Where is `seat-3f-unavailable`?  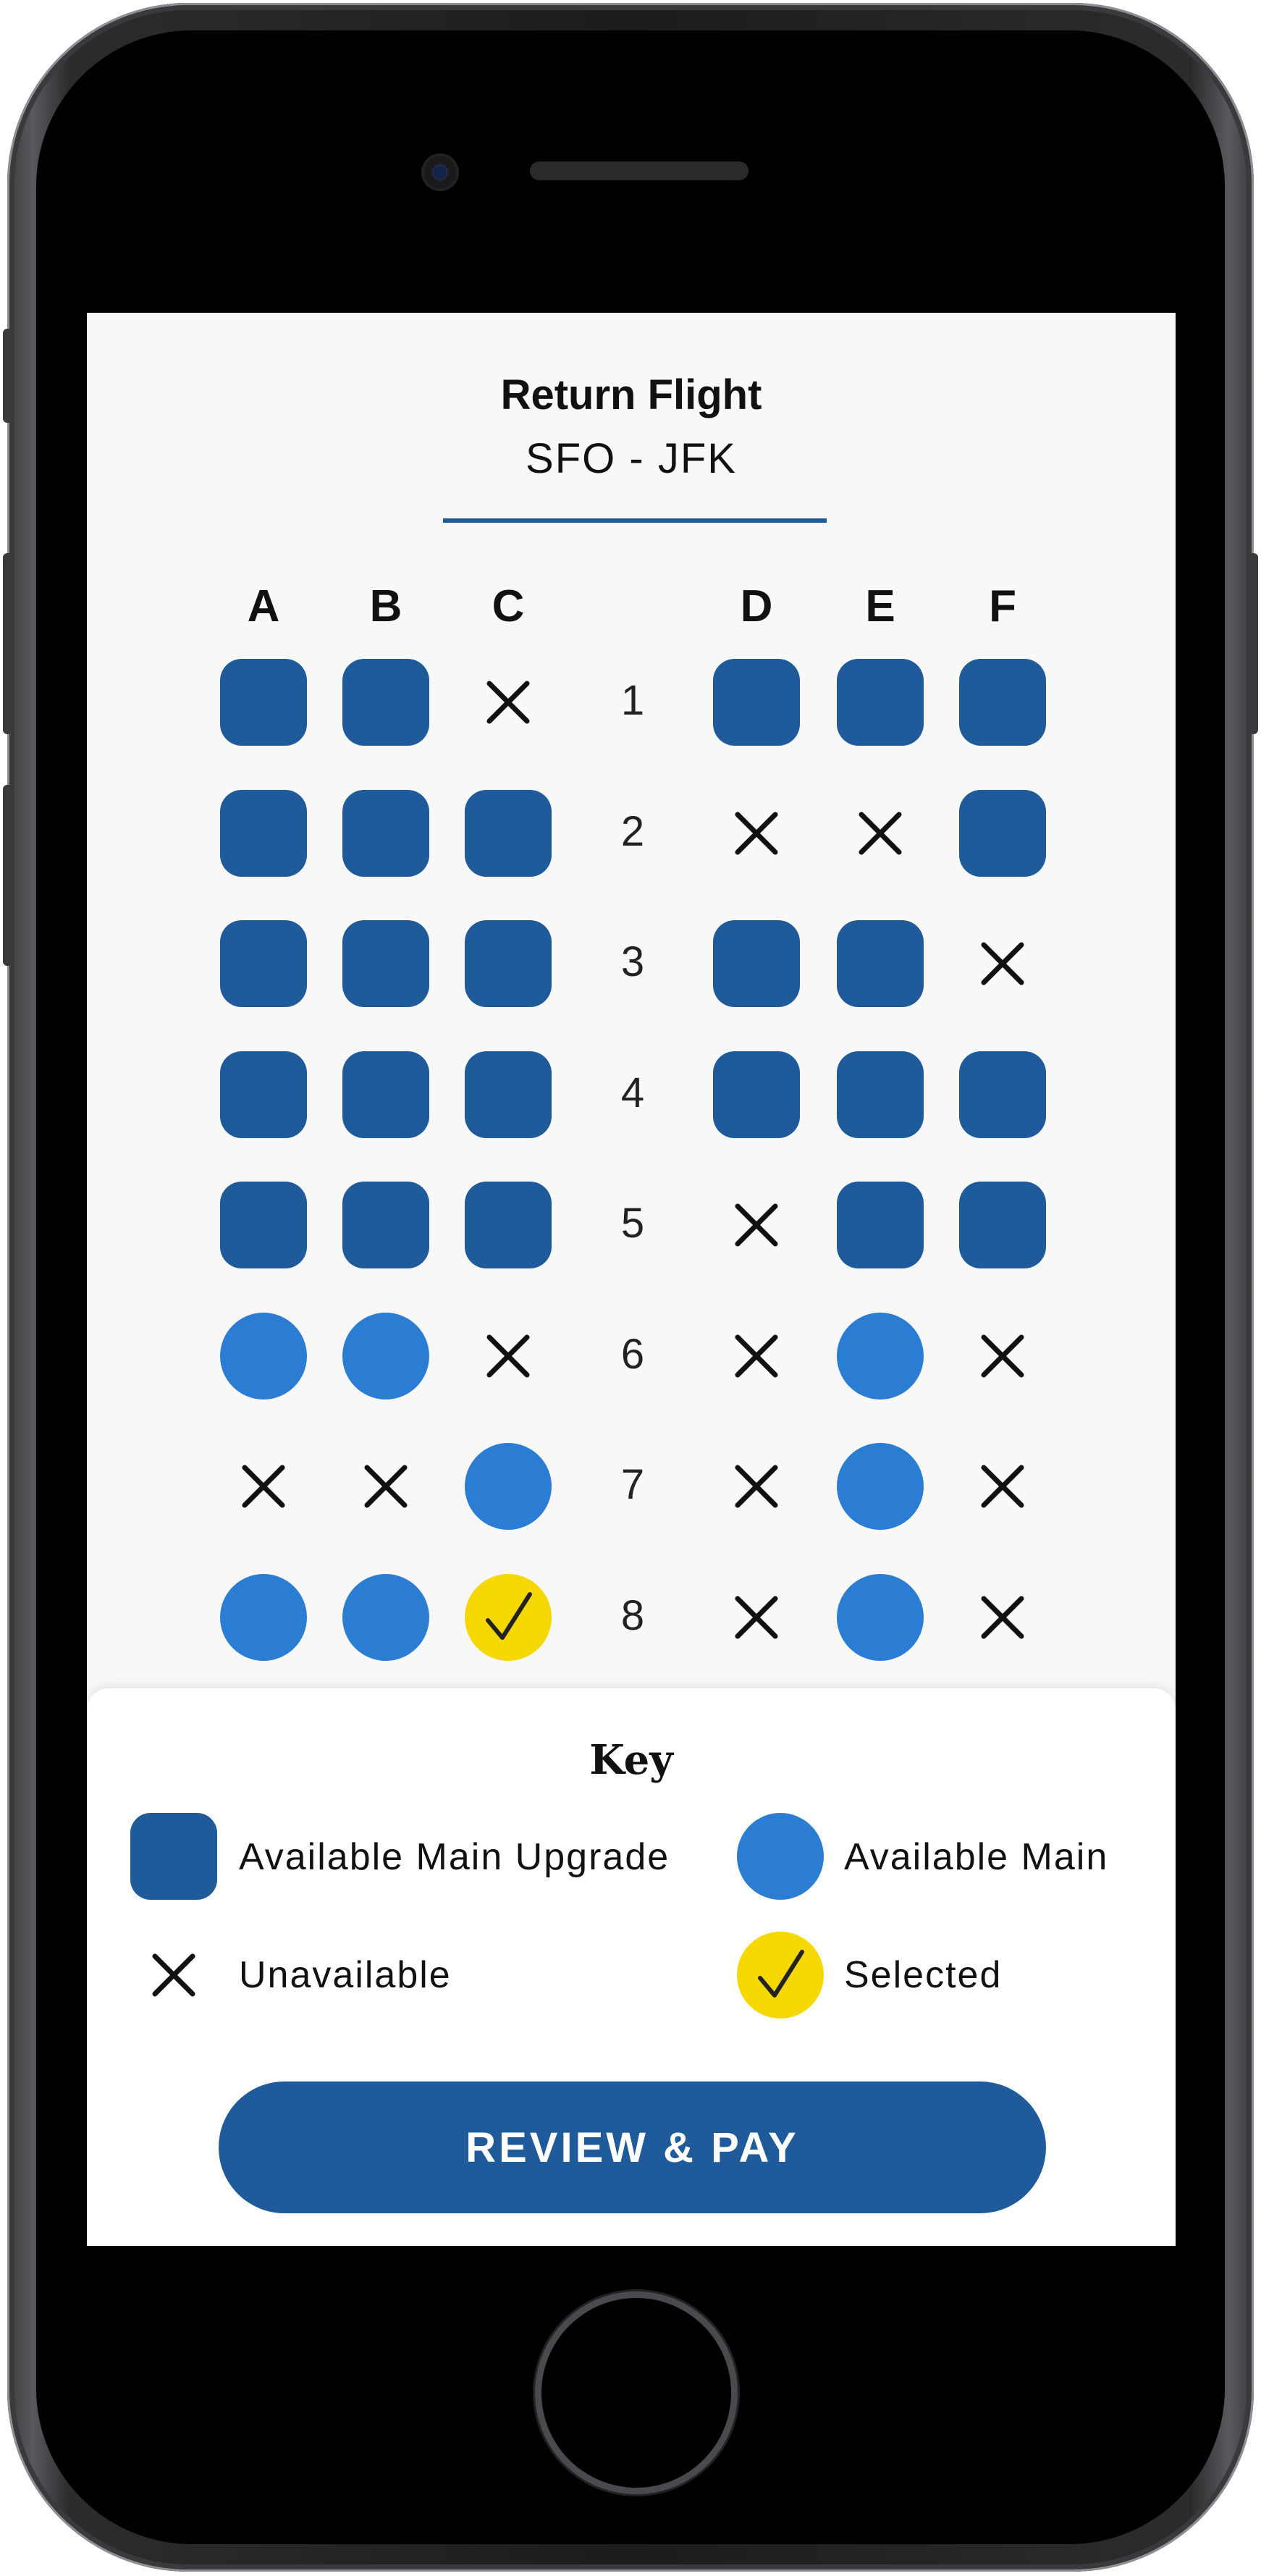 seat-3f-unavailable is located at coordinates (1002, 963).